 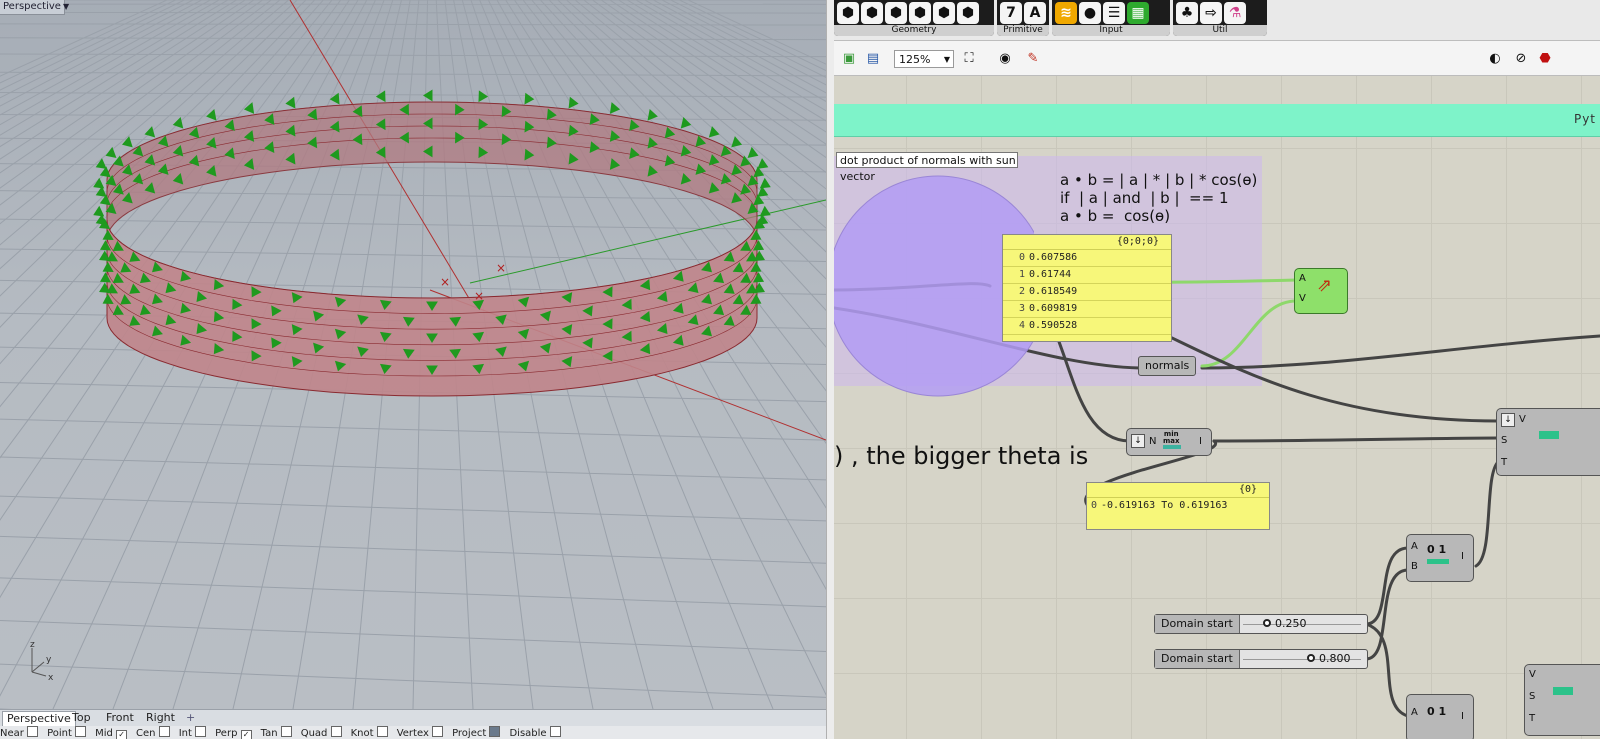 I want to click on snap-label: Point, so click(x=59, y=733).